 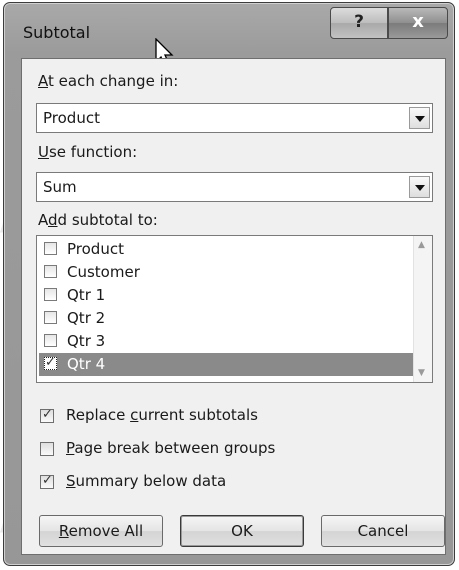 I want to click on close-button: x, so click(x=418, y=23).